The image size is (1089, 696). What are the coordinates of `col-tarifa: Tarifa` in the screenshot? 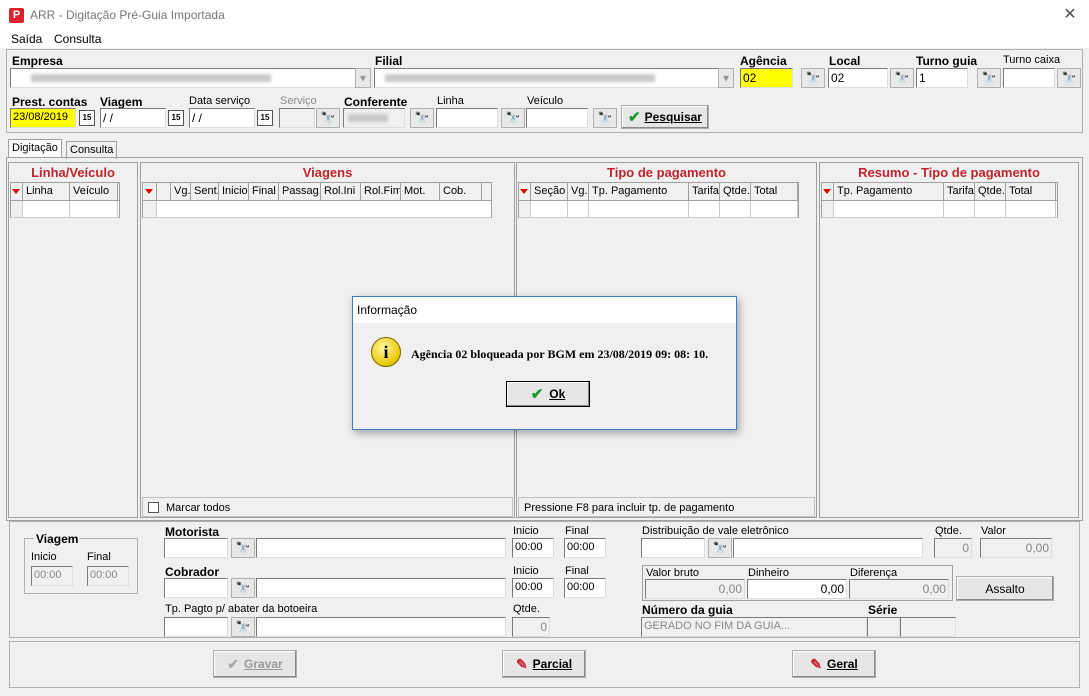 It's located at (704, 191).